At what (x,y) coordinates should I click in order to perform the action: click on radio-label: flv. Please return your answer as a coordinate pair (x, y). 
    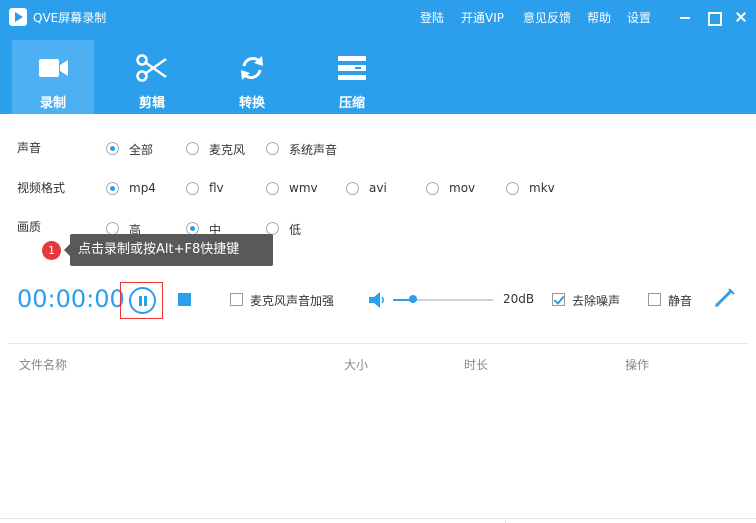
    Looking at the image, I should click on (216, 188).